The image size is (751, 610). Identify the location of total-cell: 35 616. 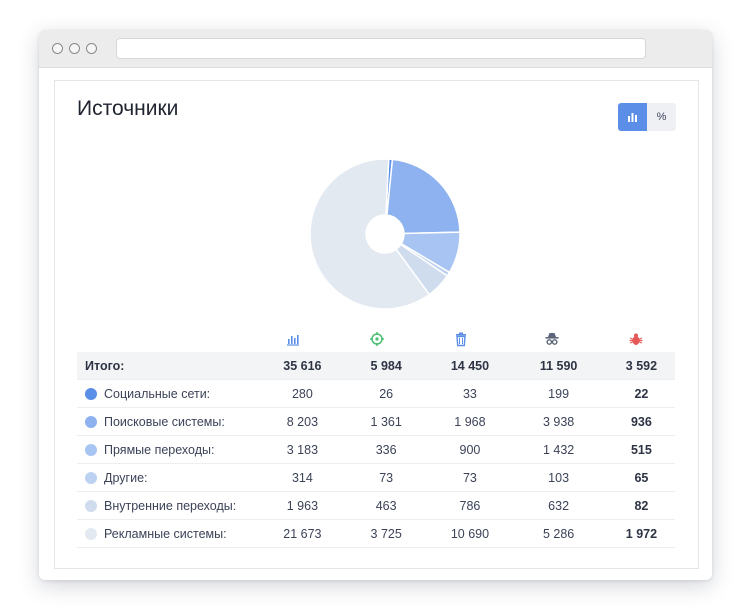
(302, 366).